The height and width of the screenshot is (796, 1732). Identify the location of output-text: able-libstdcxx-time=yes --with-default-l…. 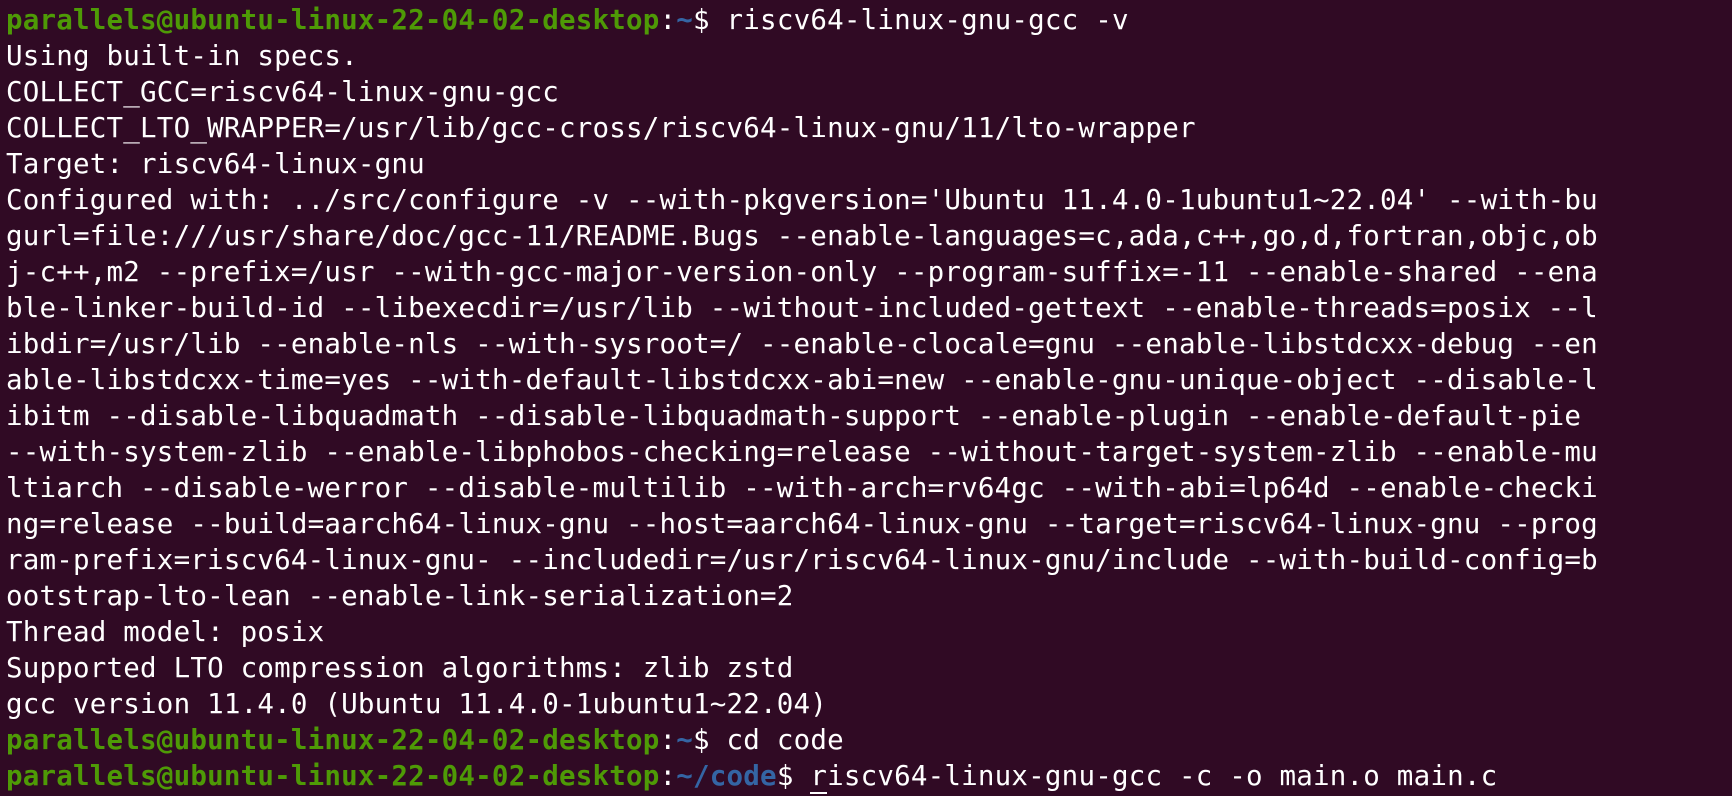
(802, 380).